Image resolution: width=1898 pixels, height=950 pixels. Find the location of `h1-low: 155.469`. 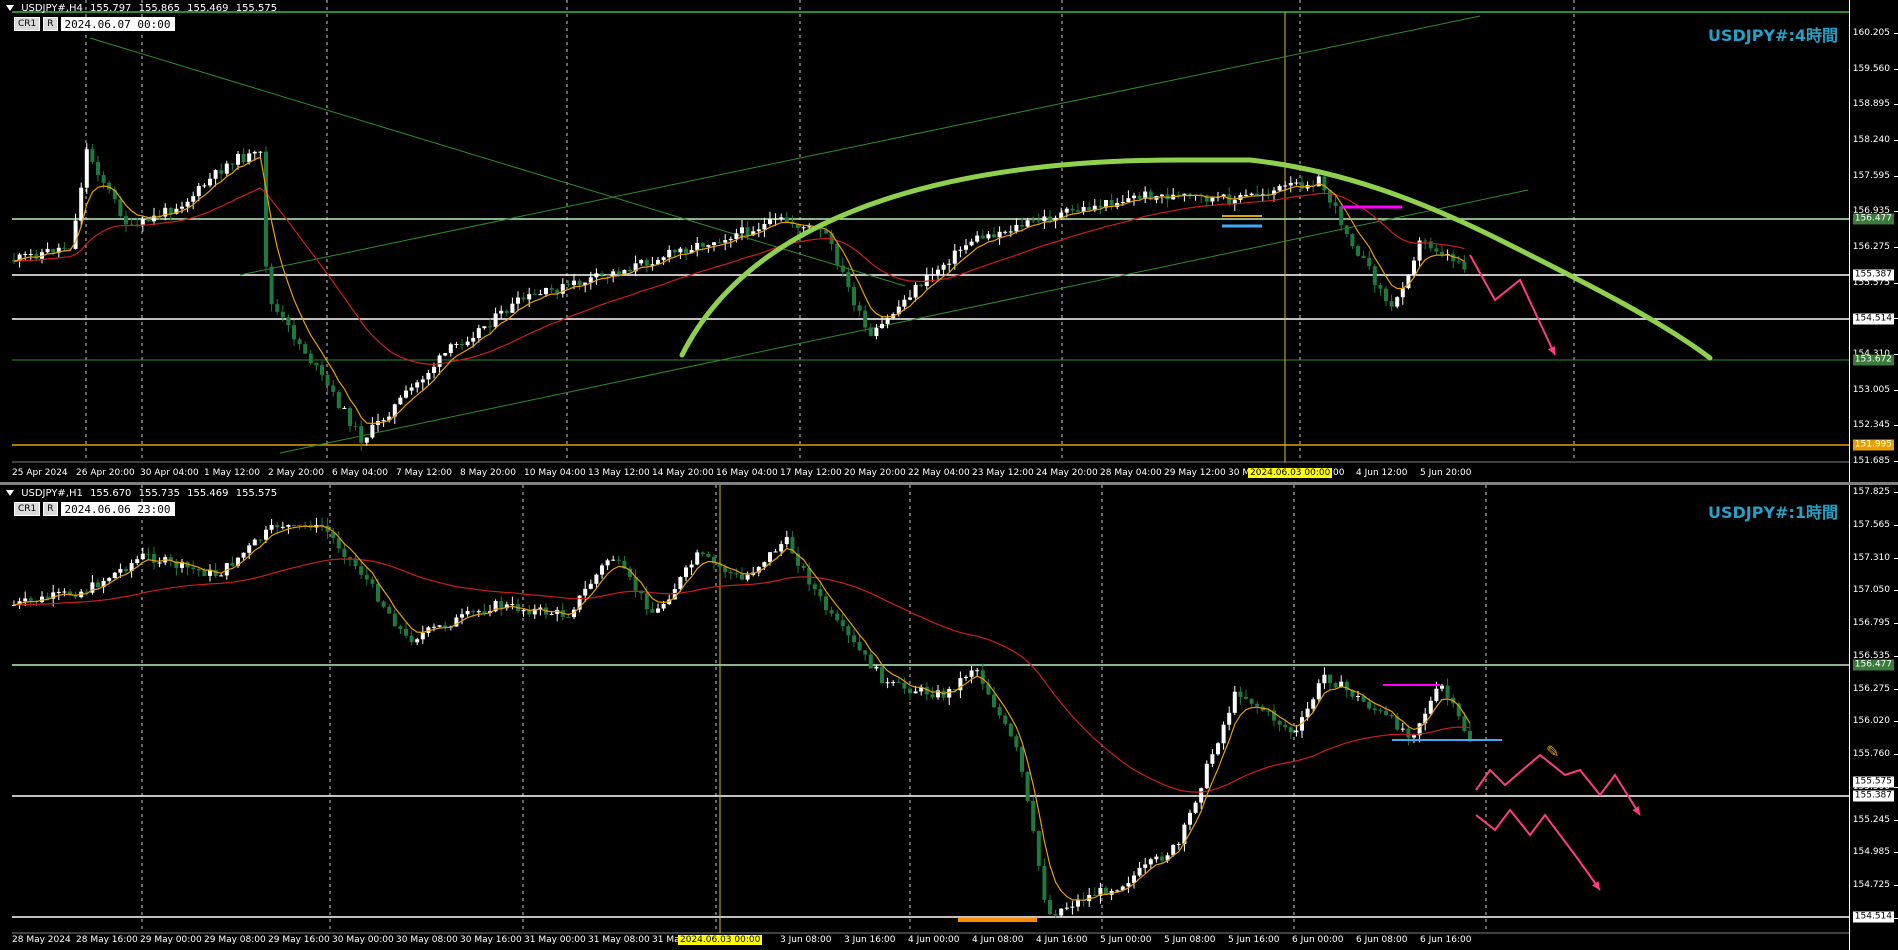

h1-low: 155.469 is located at coordinates (208, 493).